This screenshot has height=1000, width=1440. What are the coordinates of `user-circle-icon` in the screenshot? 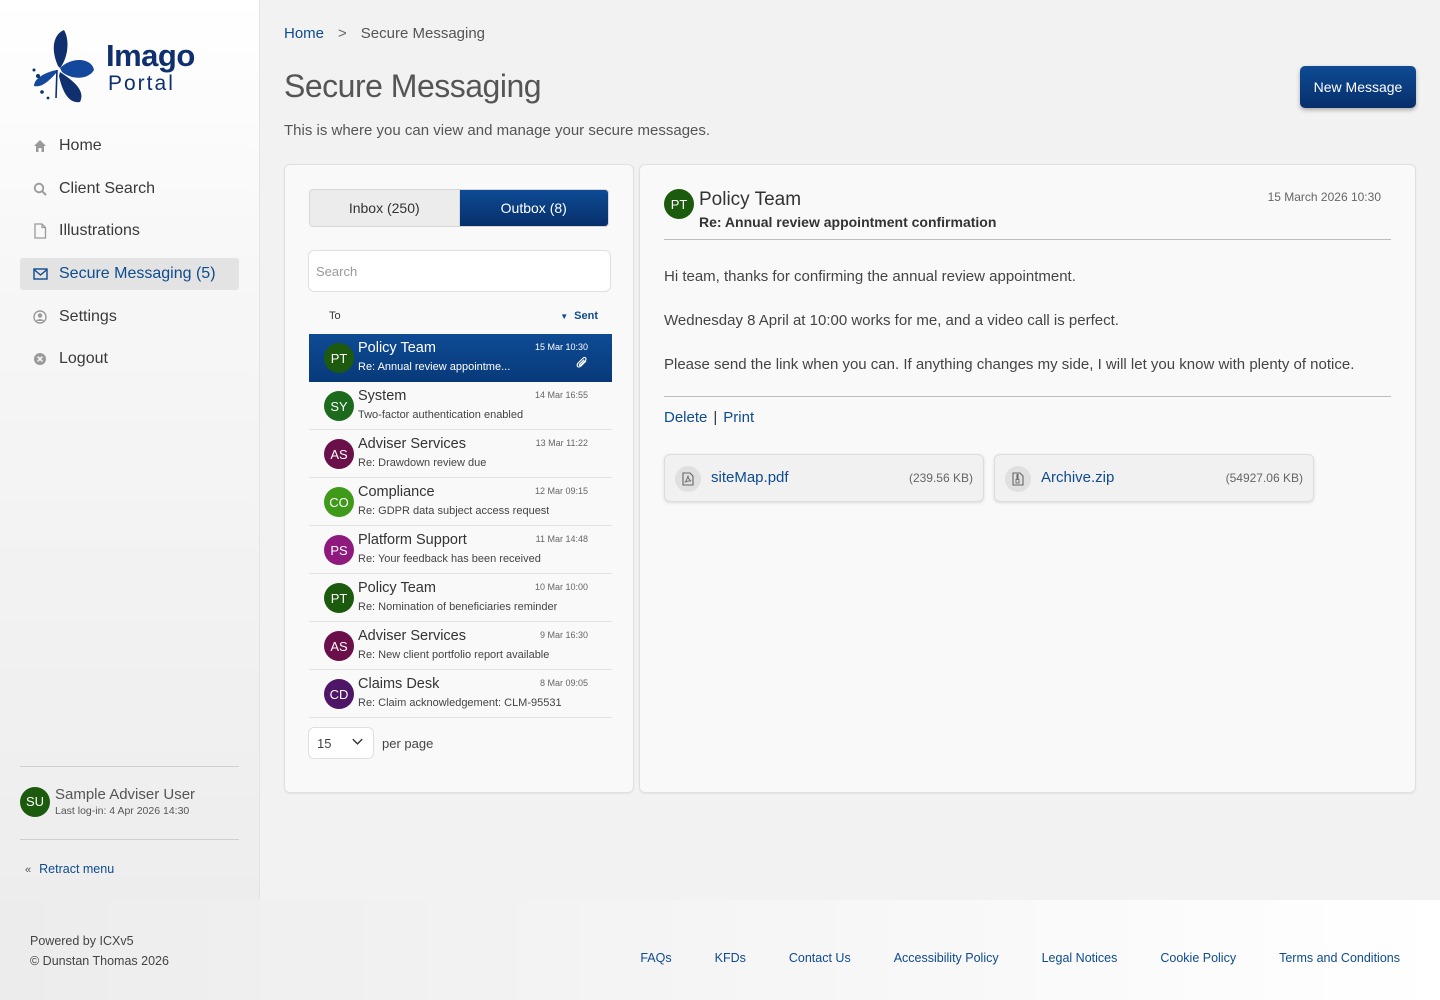 It's located at (40, 317).